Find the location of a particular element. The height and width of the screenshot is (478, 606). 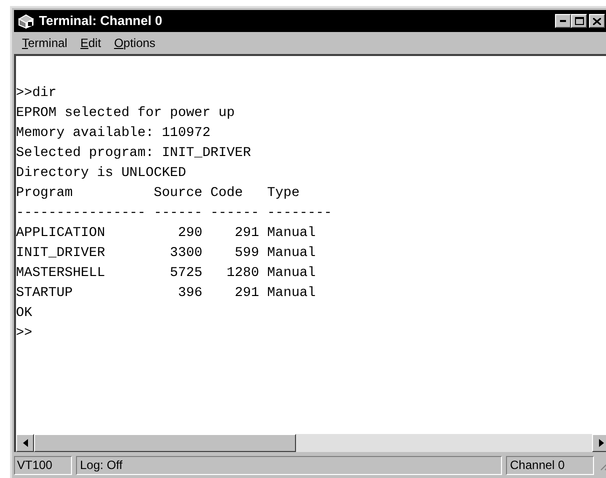

terminal-line: >>dir is located at coordinates (36, 94).